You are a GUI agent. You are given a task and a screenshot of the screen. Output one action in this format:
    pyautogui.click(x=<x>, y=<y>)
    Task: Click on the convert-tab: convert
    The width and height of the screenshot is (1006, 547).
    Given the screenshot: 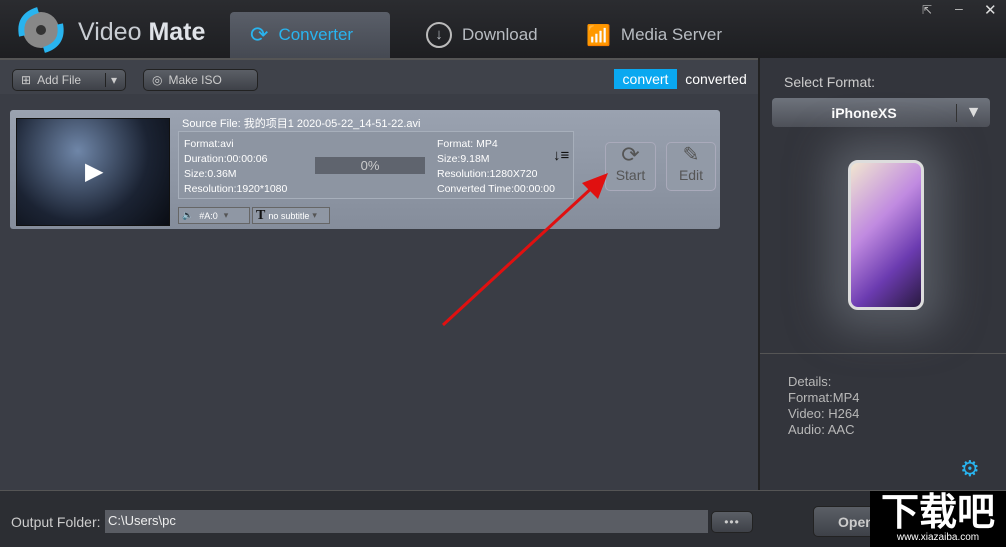 What is the action you would take?
    pyautogui.click(x=645, y=79)
    